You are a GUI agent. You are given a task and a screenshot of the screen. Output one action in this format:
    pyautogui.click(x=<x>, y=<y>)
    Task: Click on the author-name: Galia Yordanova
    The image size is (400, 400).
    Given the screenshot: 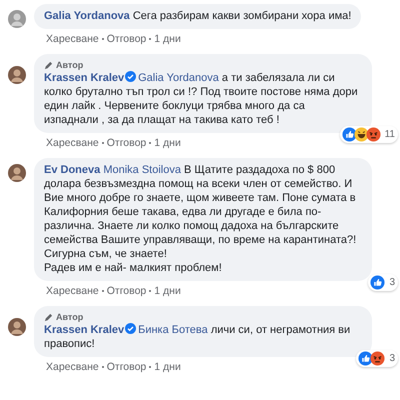 What is the action you would take?
    pyautogui.click(x=87, y=16)
    